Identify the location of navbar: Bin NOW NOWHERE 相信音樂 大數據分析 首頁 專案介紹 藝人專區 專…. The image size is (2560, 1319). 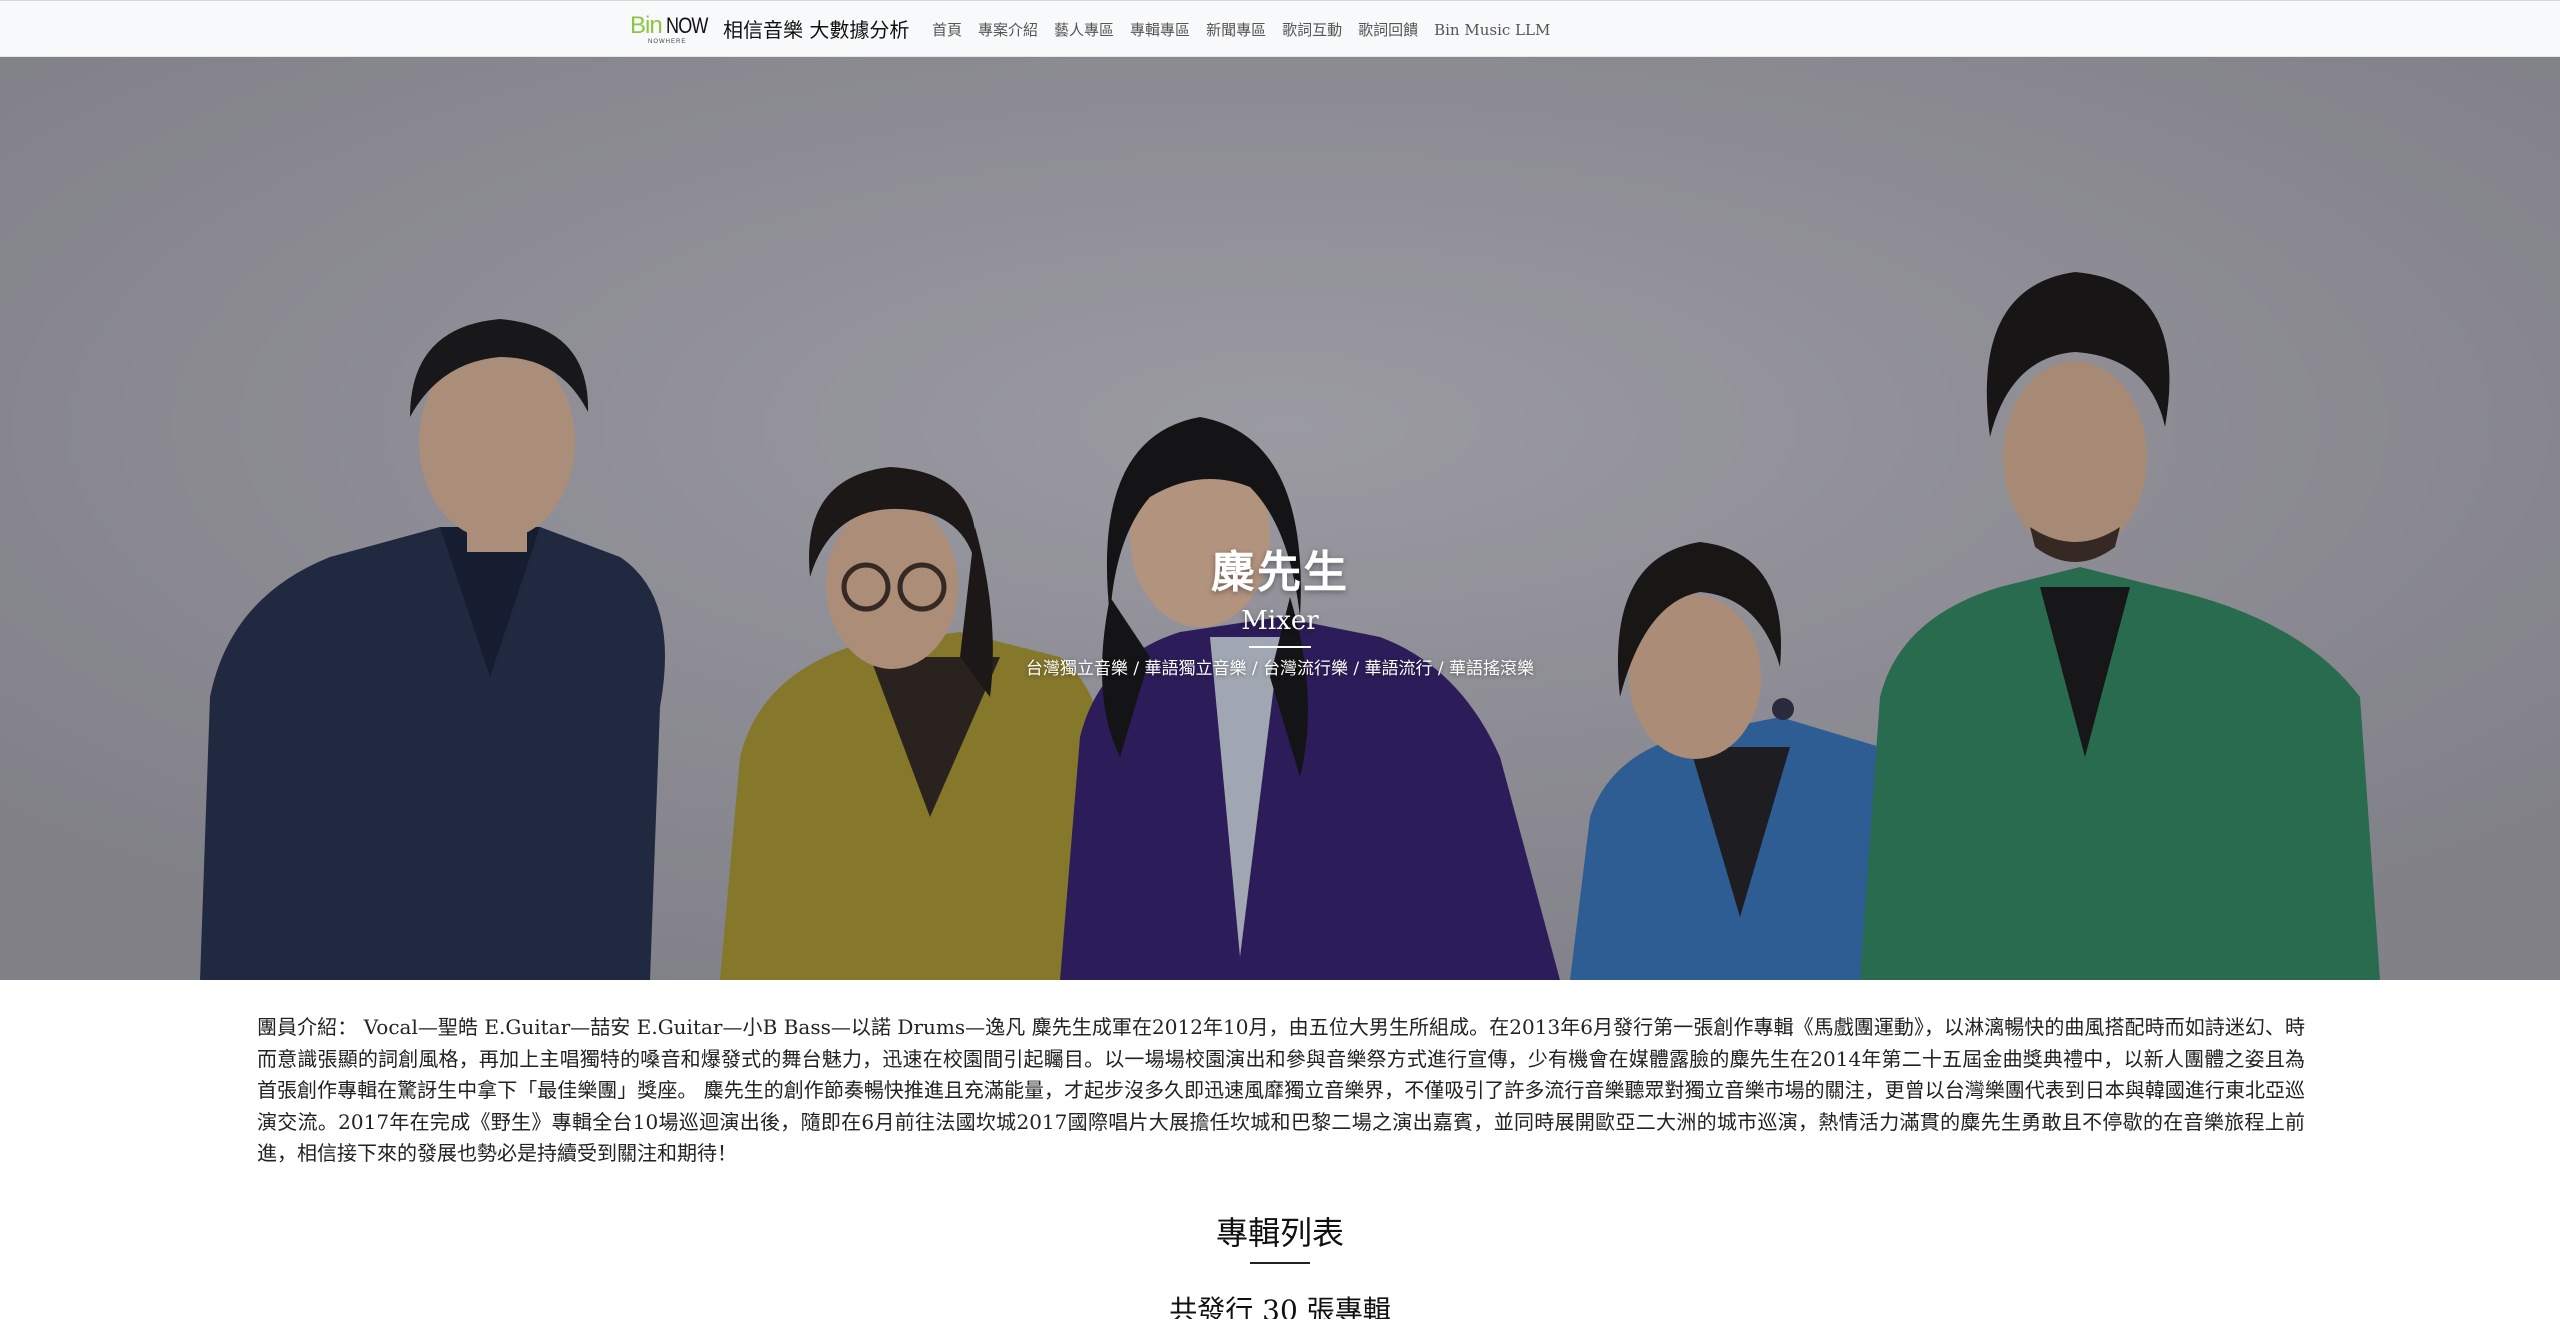
(1280, 28).